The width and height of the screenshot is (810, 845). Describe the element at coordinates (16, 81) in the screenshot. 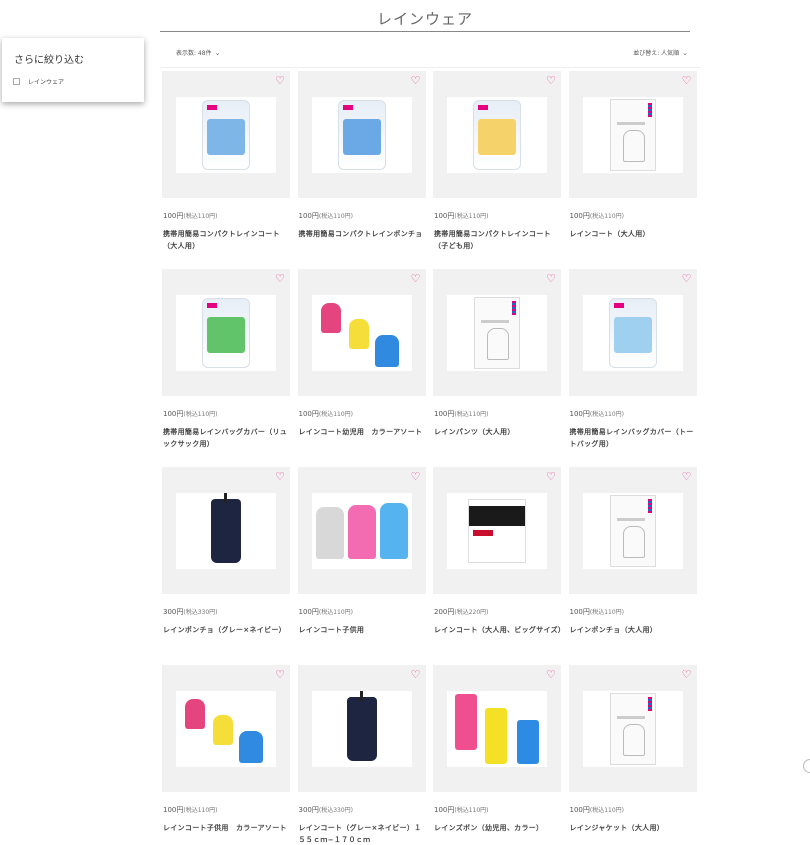

I see `filter-checkbox` at that location.